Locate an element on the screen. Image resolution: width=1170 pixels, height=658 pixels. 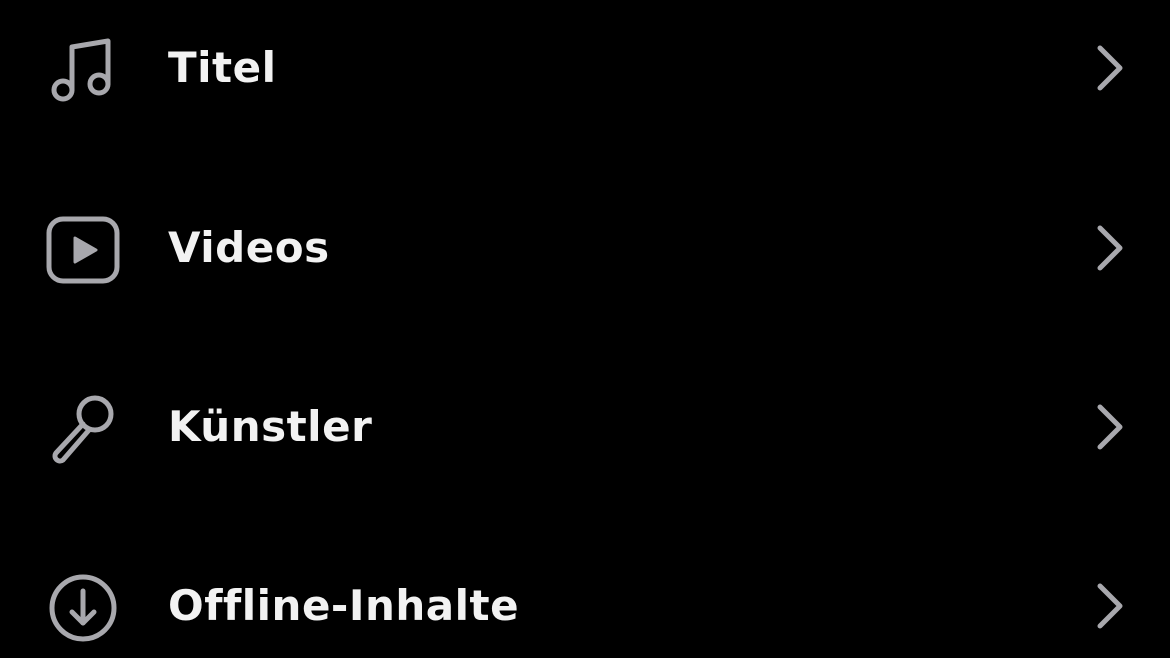
microphone-icon is located at coordinates (83, 429).